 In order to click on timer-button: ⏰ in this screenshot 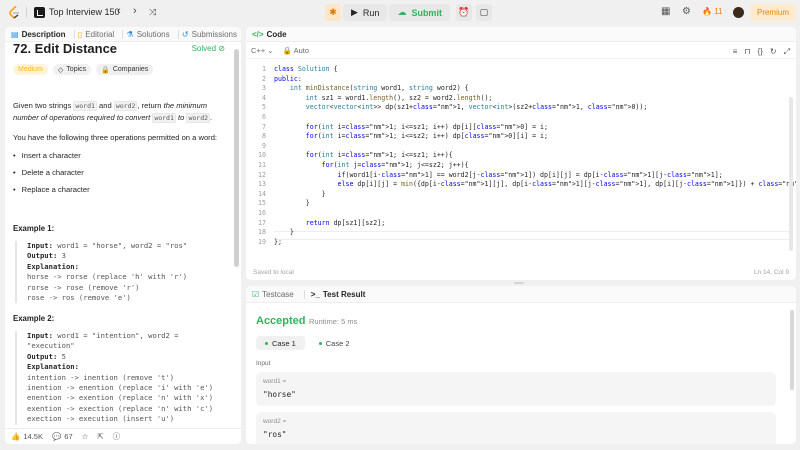, I will do `click(463, 12)`.